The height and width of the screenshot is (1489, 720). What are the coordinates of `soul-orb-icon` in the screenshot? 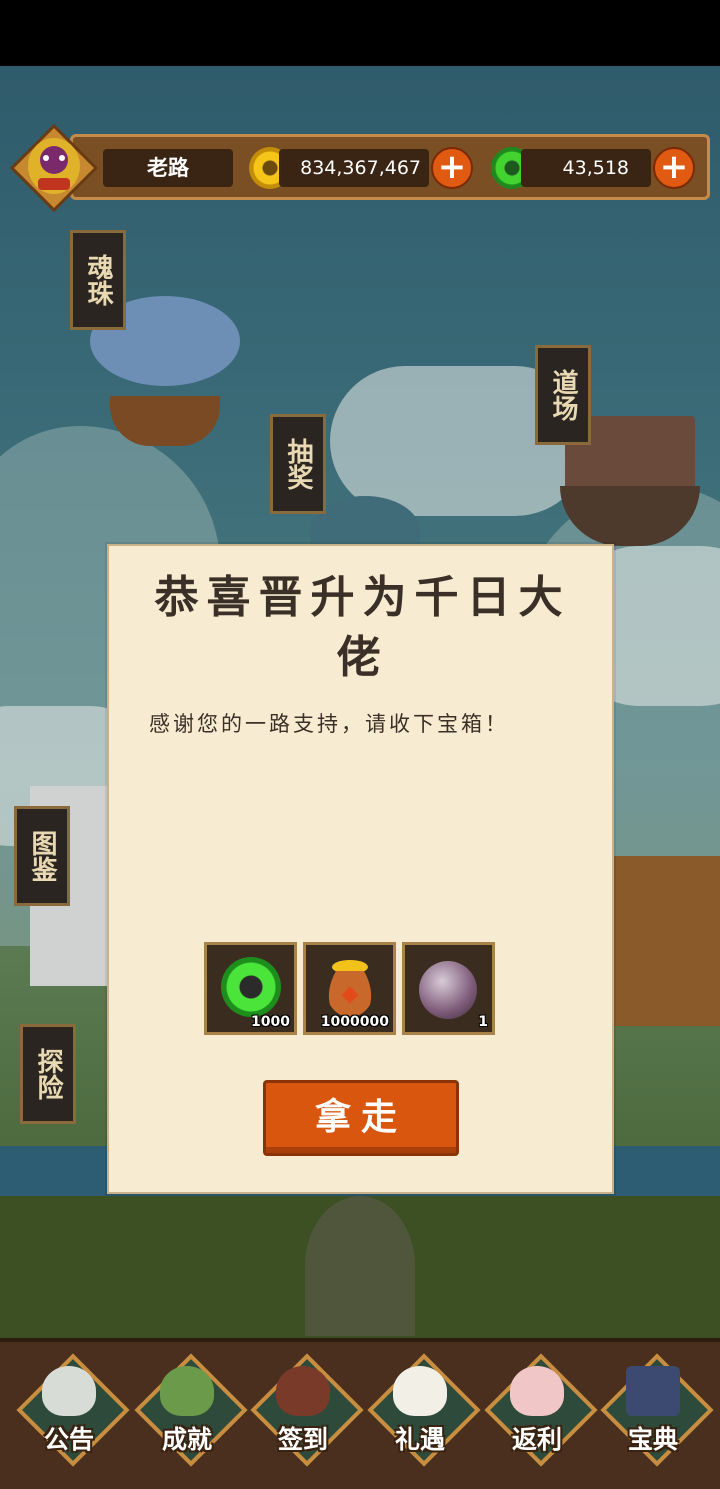 It's located at (448, 990).